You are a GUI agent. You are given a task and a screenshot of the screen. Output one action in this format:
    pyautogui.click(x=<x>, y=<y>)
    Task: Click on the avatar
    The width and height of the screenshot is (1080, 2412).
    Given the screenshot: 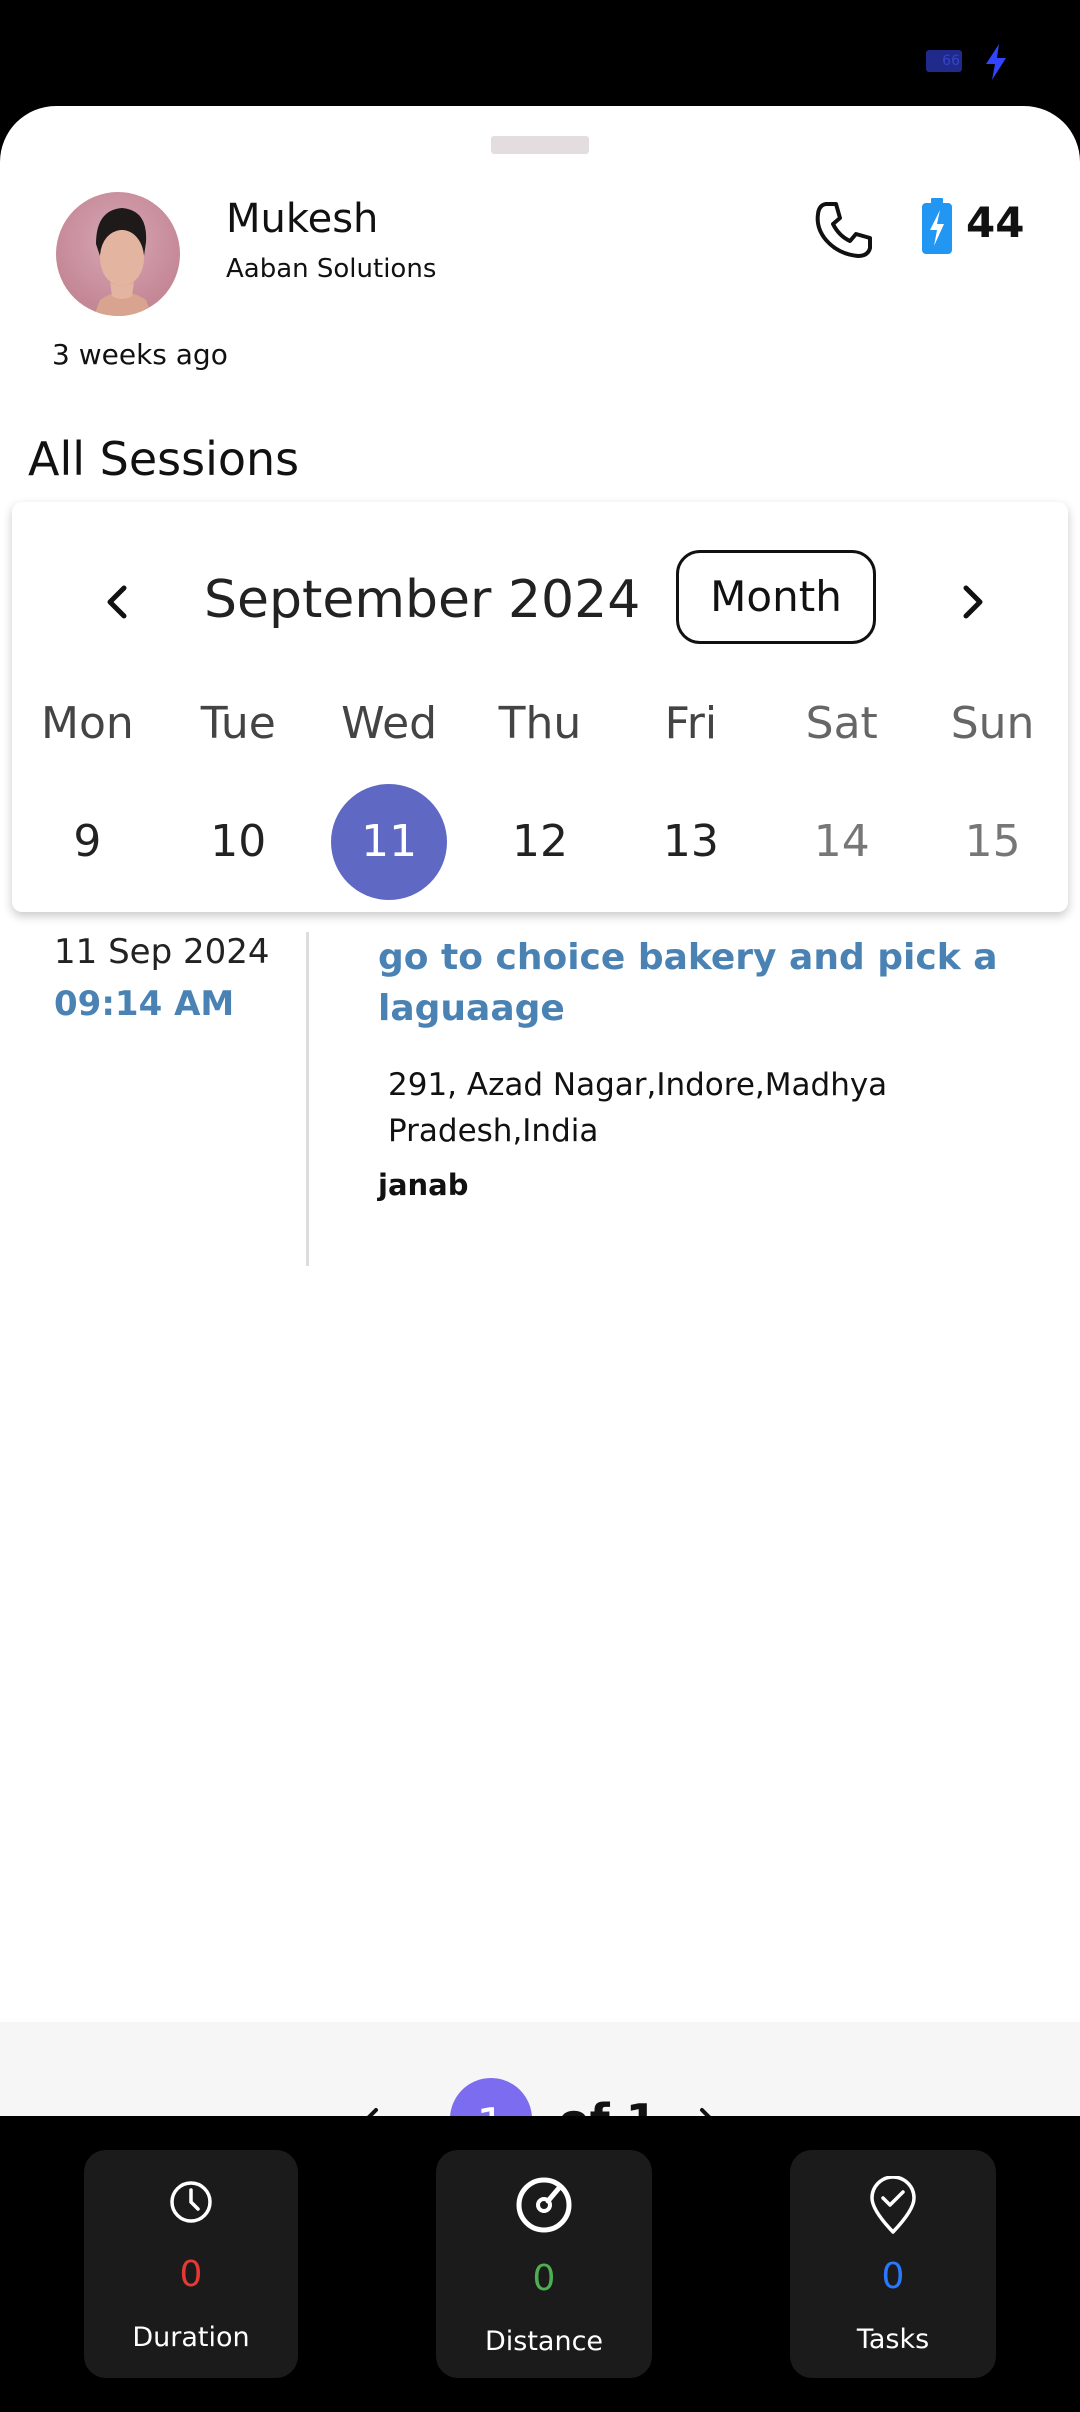 What is the action you would take?
    pyautogui.click(x=118, y=254)
    